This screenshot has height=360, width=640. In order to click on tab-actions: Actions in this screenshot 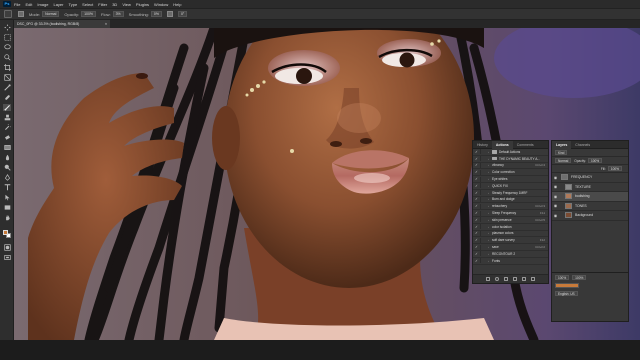, I will do `click(502, 144)`.